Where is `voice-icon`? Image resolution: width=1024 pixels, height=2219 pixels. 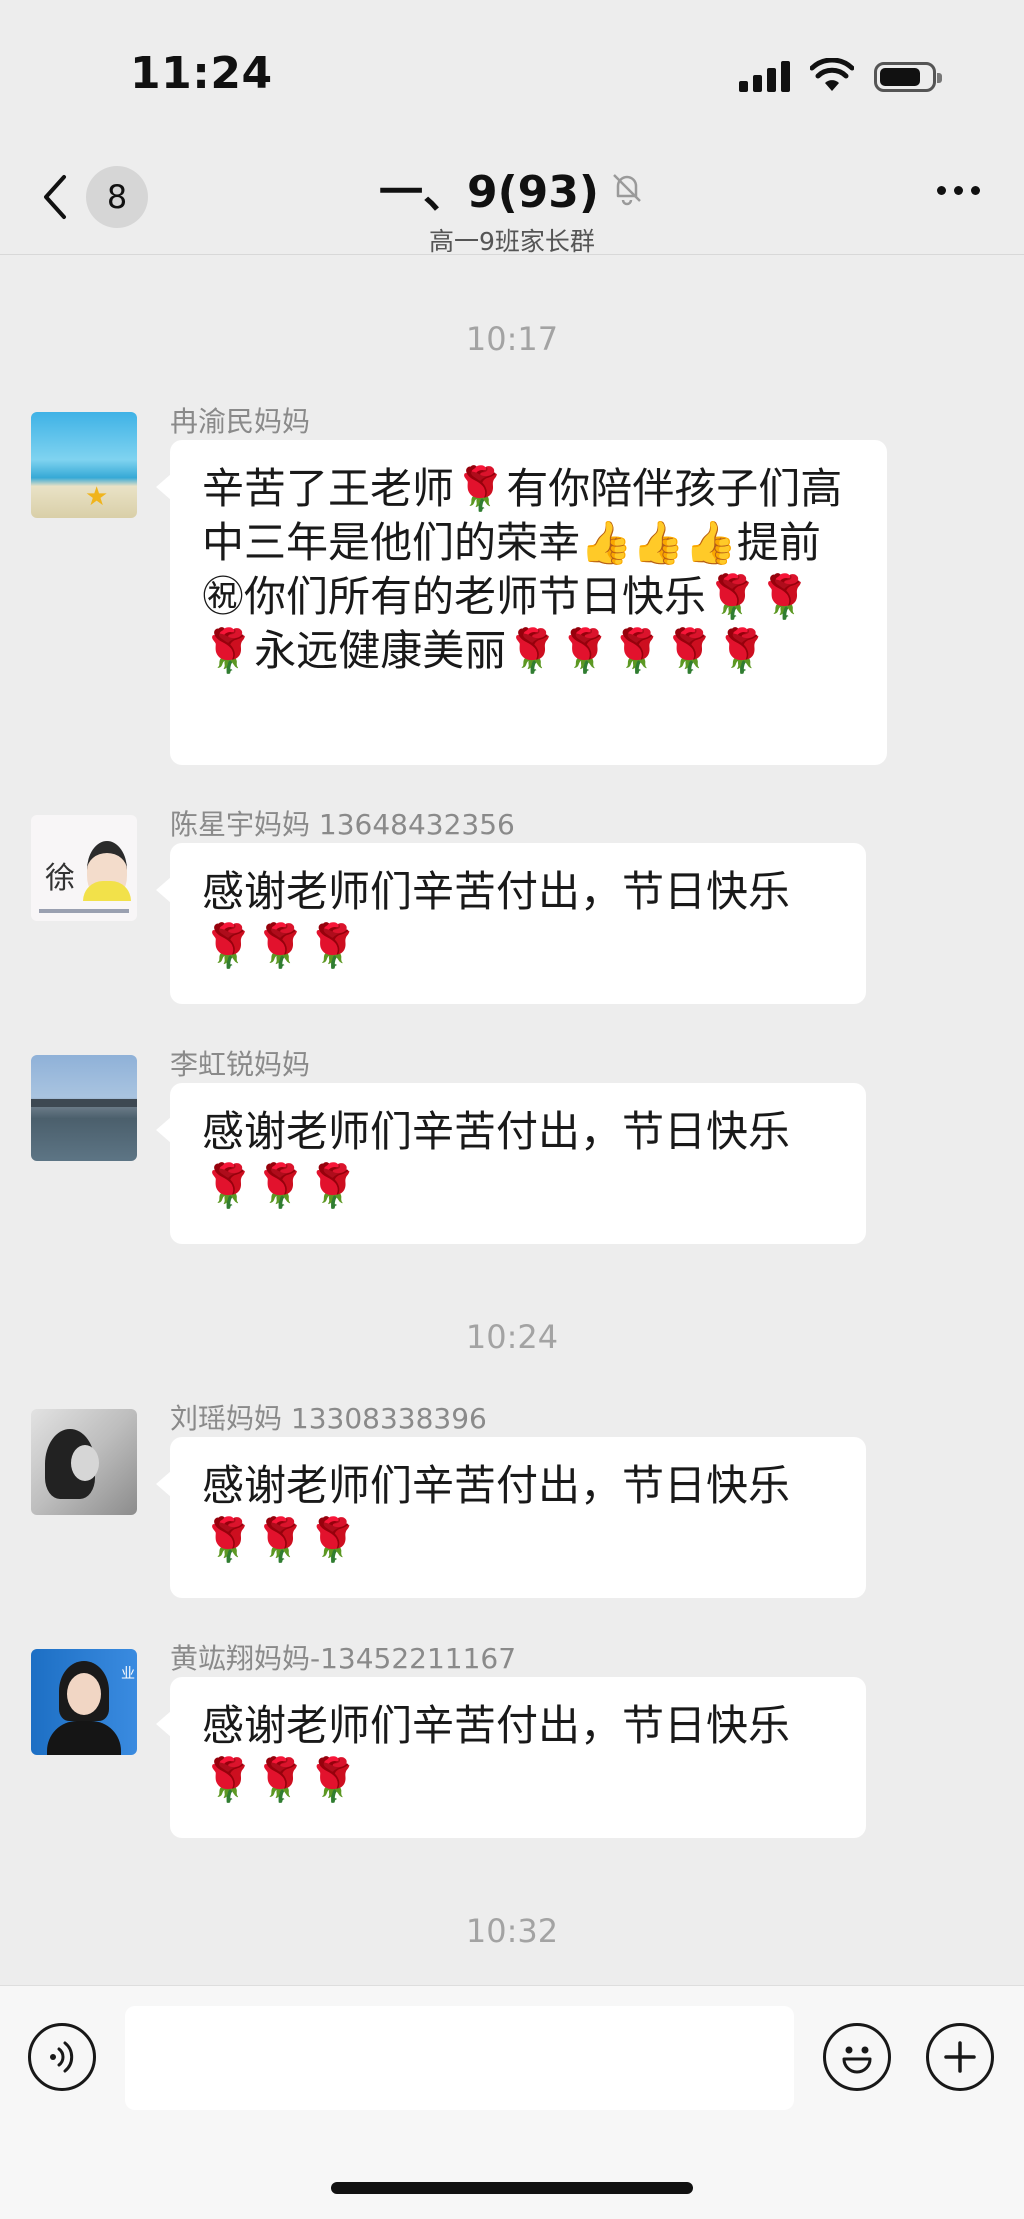
voice-icon is located at coordinates (62, 2057).